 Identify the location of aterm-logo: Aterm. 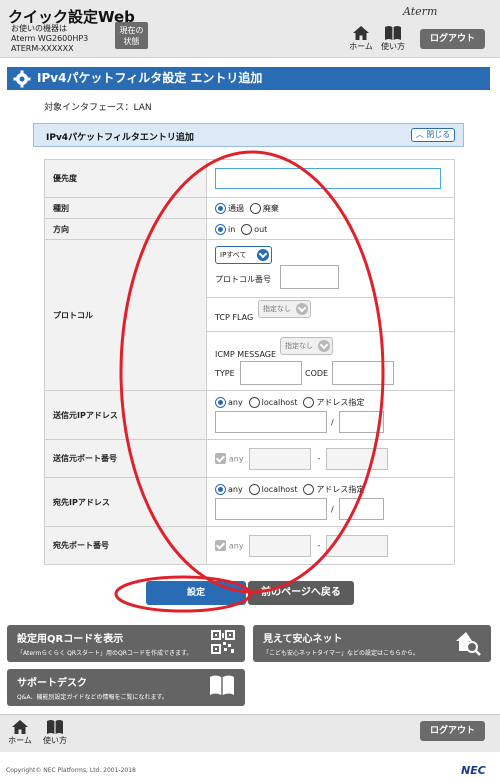
(420, 11).